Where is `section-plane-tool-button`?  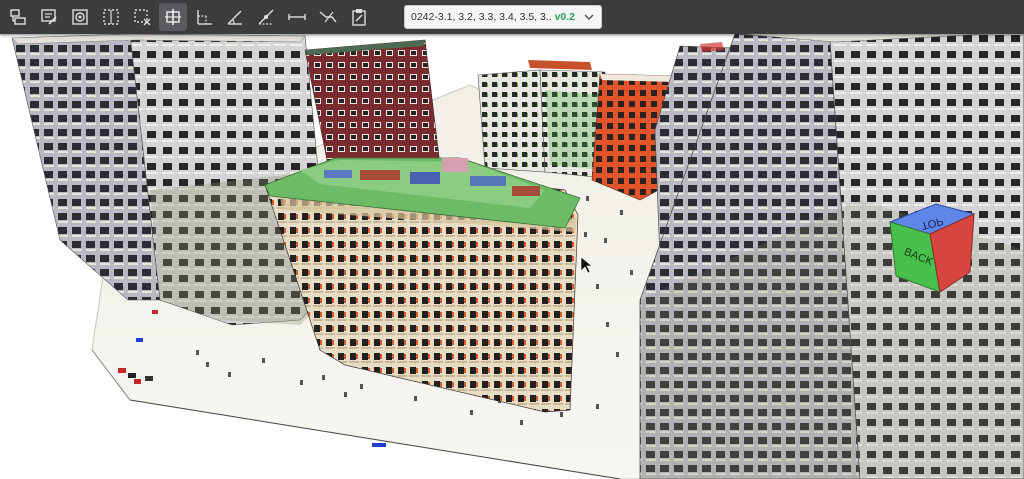
section-plane-tool-button is located at coordinates (173, 17).